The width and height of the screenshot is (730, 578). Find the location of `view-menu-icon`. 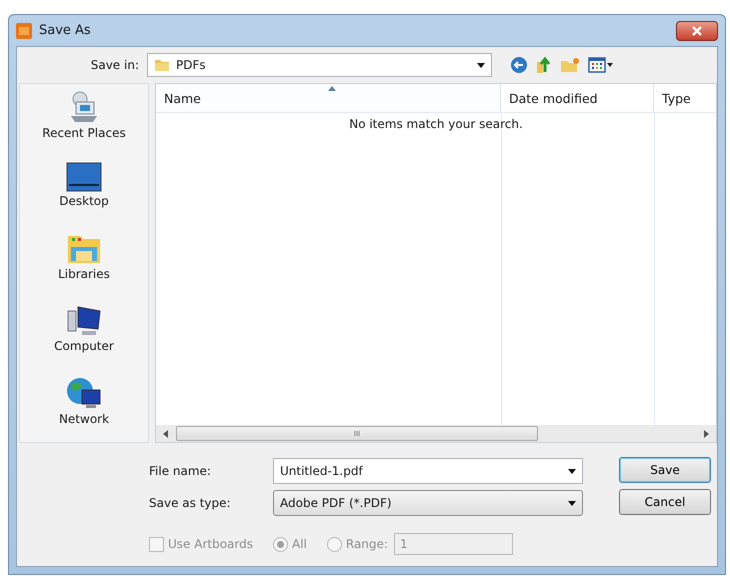

view-menu-icon is located at coordinates (601, 65).